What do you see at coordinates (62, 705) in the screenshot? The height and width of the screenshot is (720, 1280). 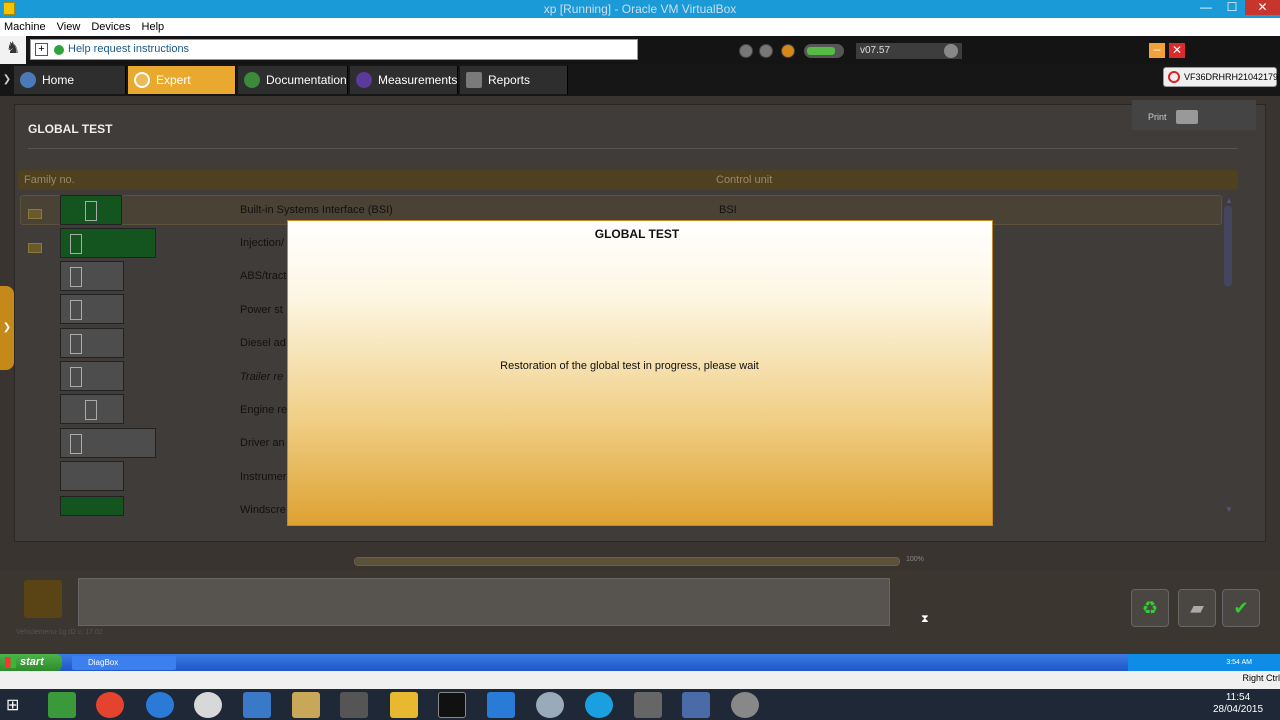 I see `store-app-icon` at bounding box center [62, 705].